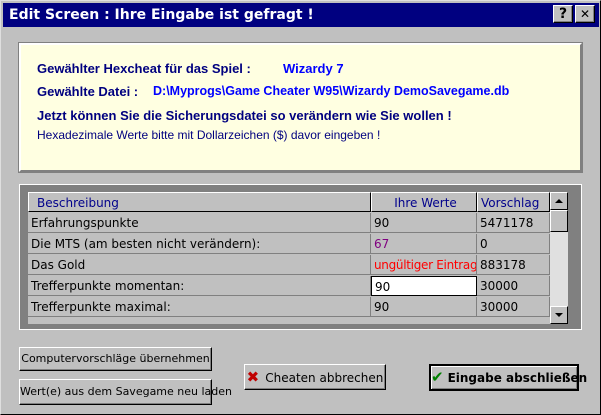 Image resolution: width=601 pixels, height=415 pixels. Describe the element at coordinates (424, 244) in the screenshot. I see `row-value-cell: 67` at that location.